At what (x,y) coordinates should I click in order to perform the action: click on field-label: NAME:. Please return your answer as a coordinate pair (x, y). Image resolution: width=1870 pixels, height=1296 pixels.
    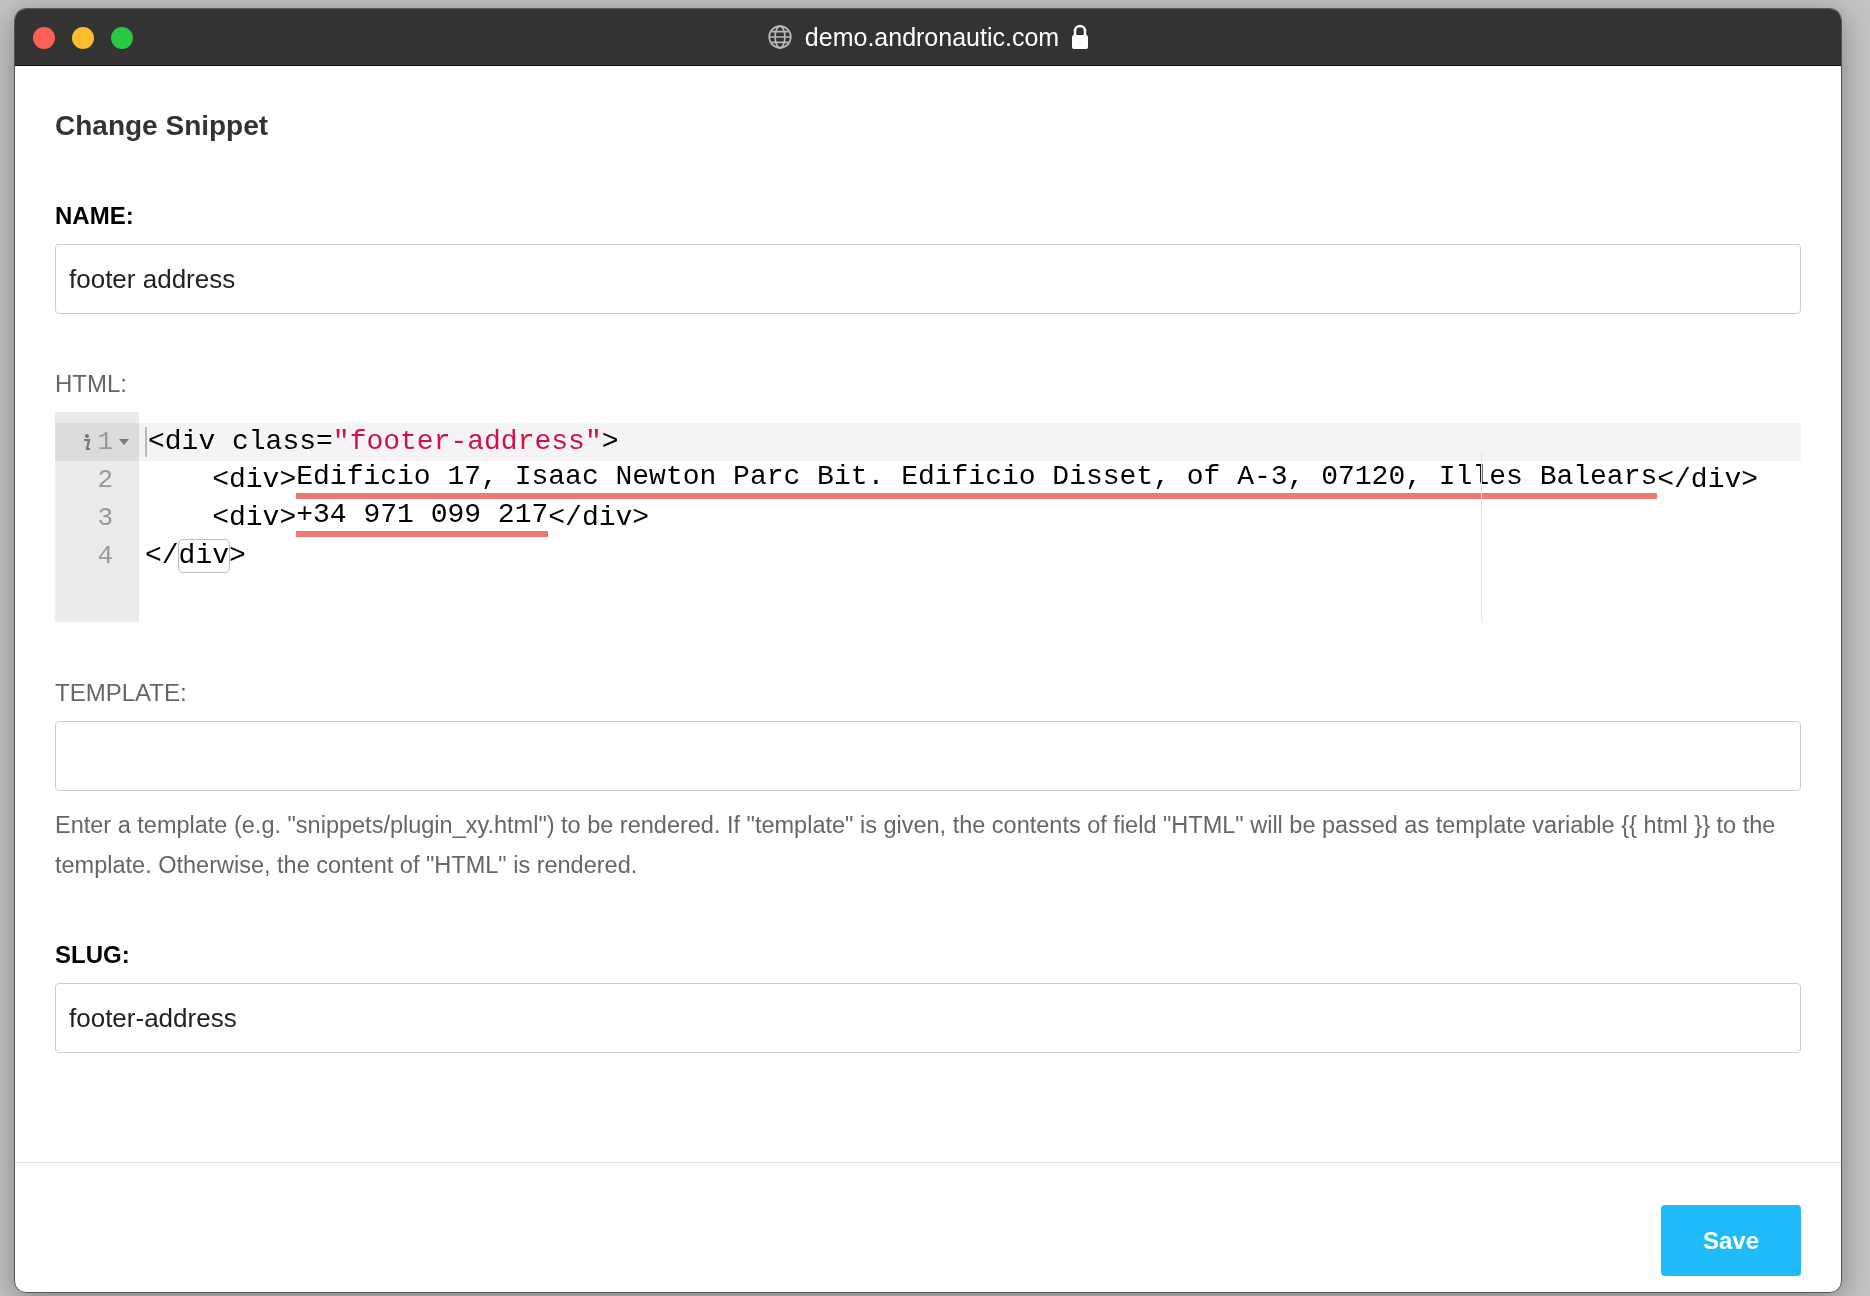
    Looking at the image, I should click on (94, 216).